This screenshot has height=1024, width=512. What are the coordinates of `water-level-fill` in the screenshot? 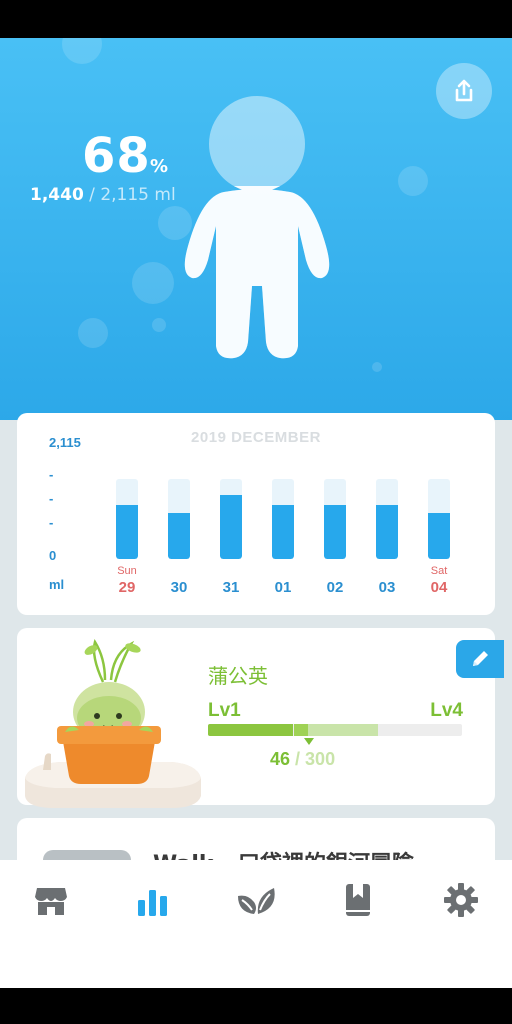 It's located at (257, 272).